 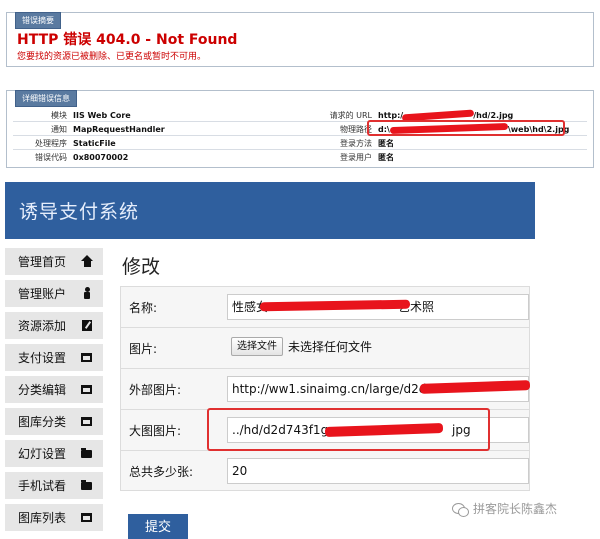 I want to click on home-icon, so click(x=87, y=261).